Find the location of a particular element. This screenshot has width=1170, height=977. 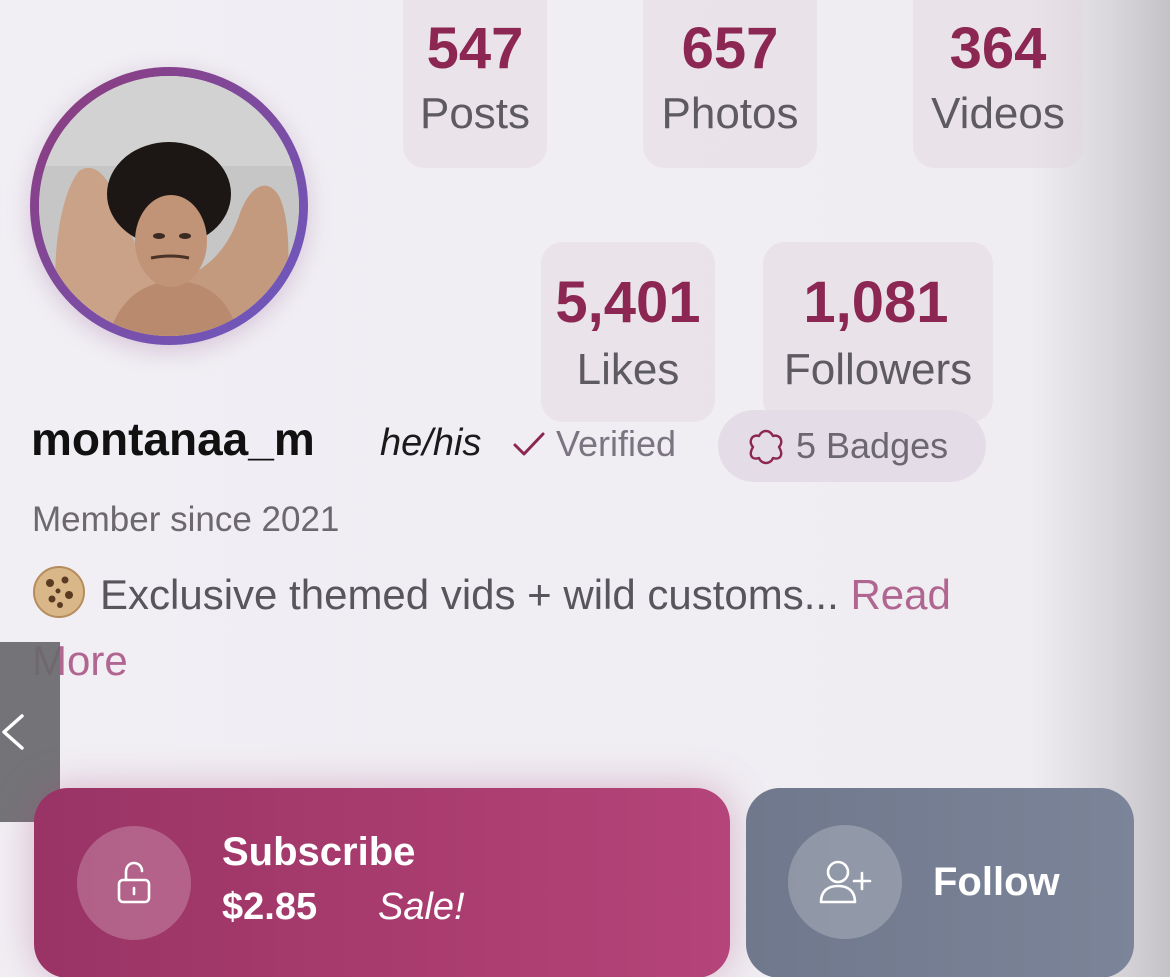

lock-icon-circle is located at coordinates (134, 883).